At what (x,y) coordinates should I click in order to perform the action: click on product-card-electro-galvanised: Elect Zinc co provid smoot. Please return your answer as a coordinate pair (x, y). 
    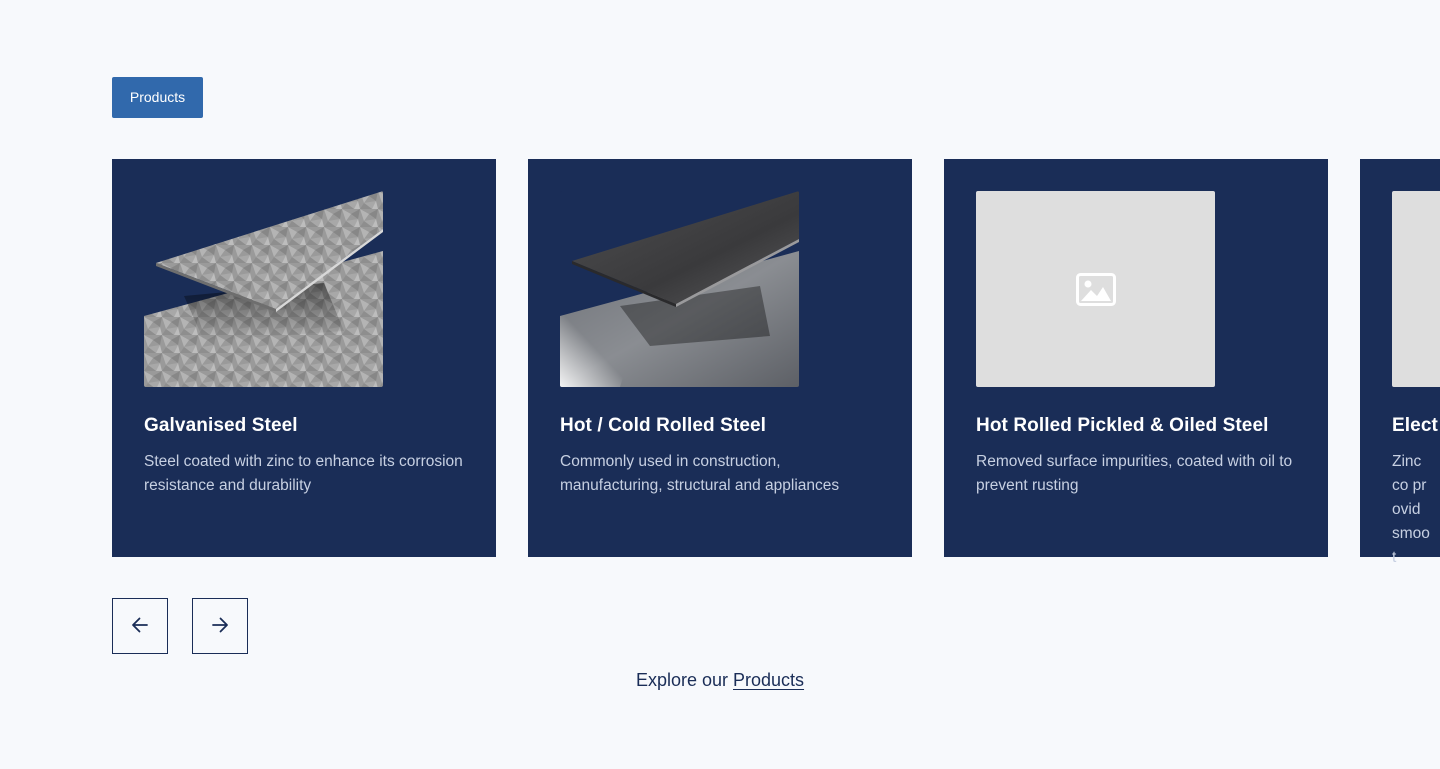
    Looking at the image, I should click on (1400, 362).